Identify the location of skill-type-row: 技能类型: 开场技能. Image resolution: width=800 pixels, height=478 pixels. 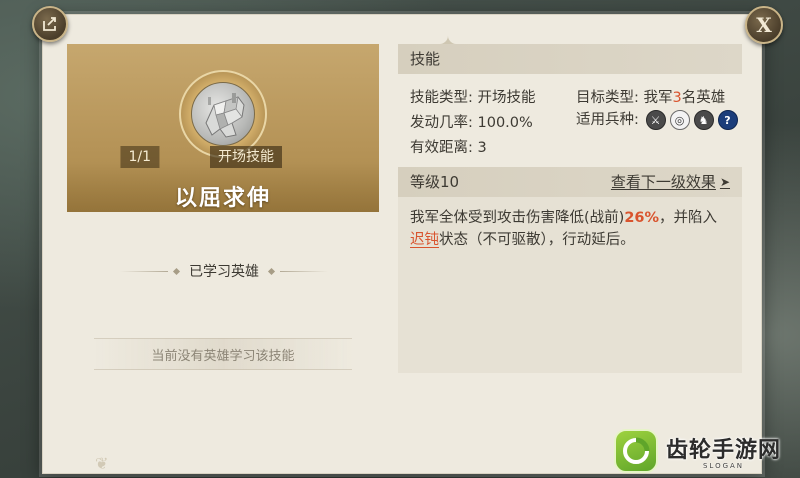
(473, 98).